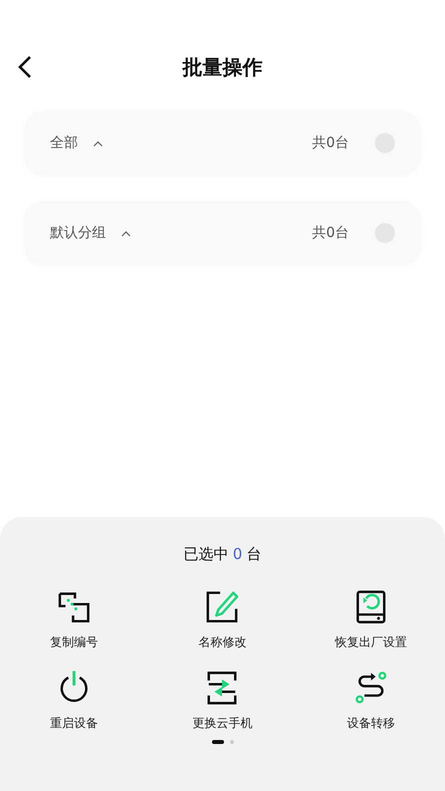  I want to click on action-button: 名称修改, so click(222, 620).